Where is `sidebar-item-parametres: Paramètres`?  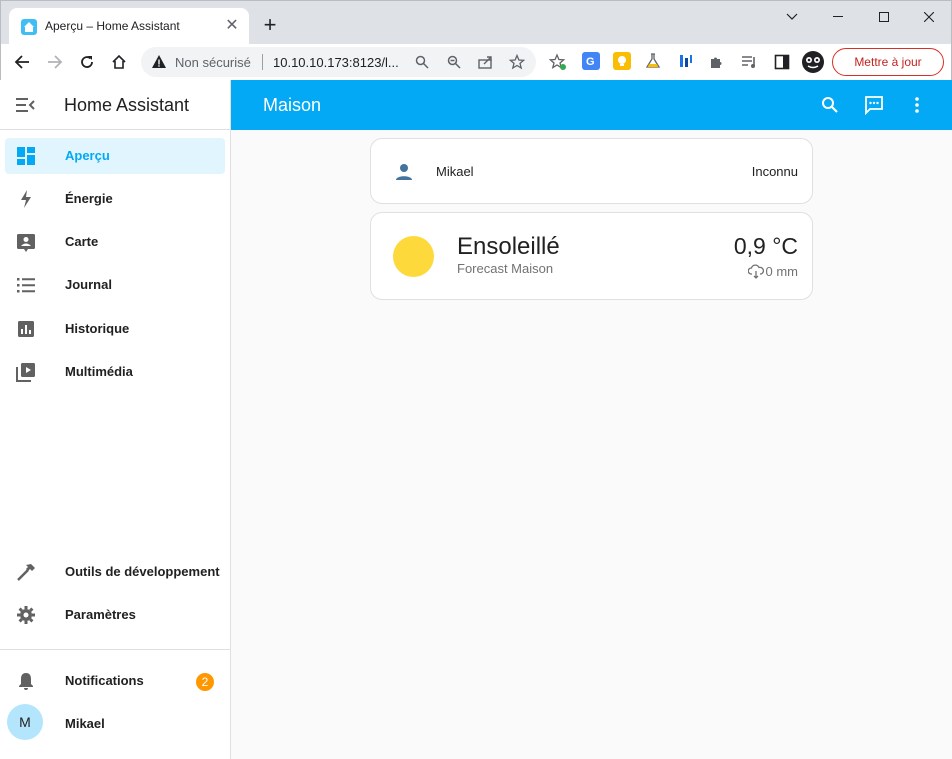 sidebar-item-parametres: Paramètres is located at coordinates (115, 615).